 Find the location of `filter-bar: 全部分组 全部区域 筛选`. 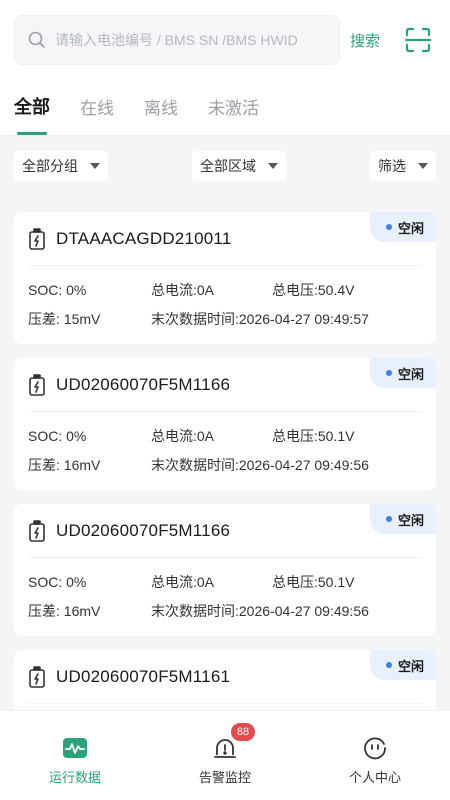

filter-bar: 全部分组 全部区域 筛选 is located at coordinates (225, 166).